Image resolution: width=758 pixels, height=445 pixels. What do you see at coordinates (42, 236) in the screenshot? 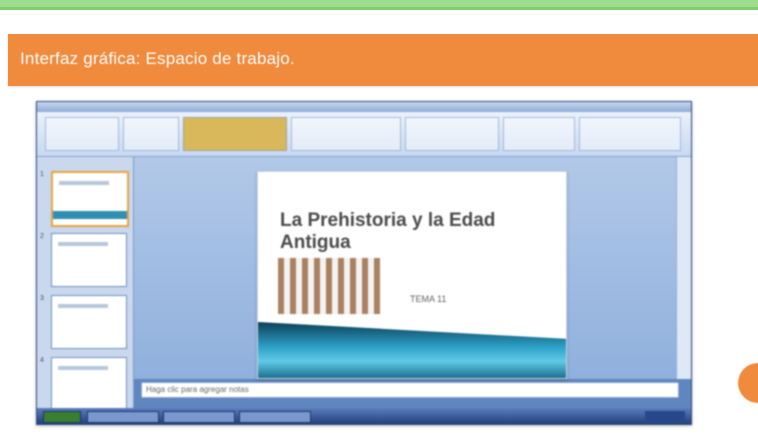
I see `thumbnail-number: 2` at bounding box center [42, 236].